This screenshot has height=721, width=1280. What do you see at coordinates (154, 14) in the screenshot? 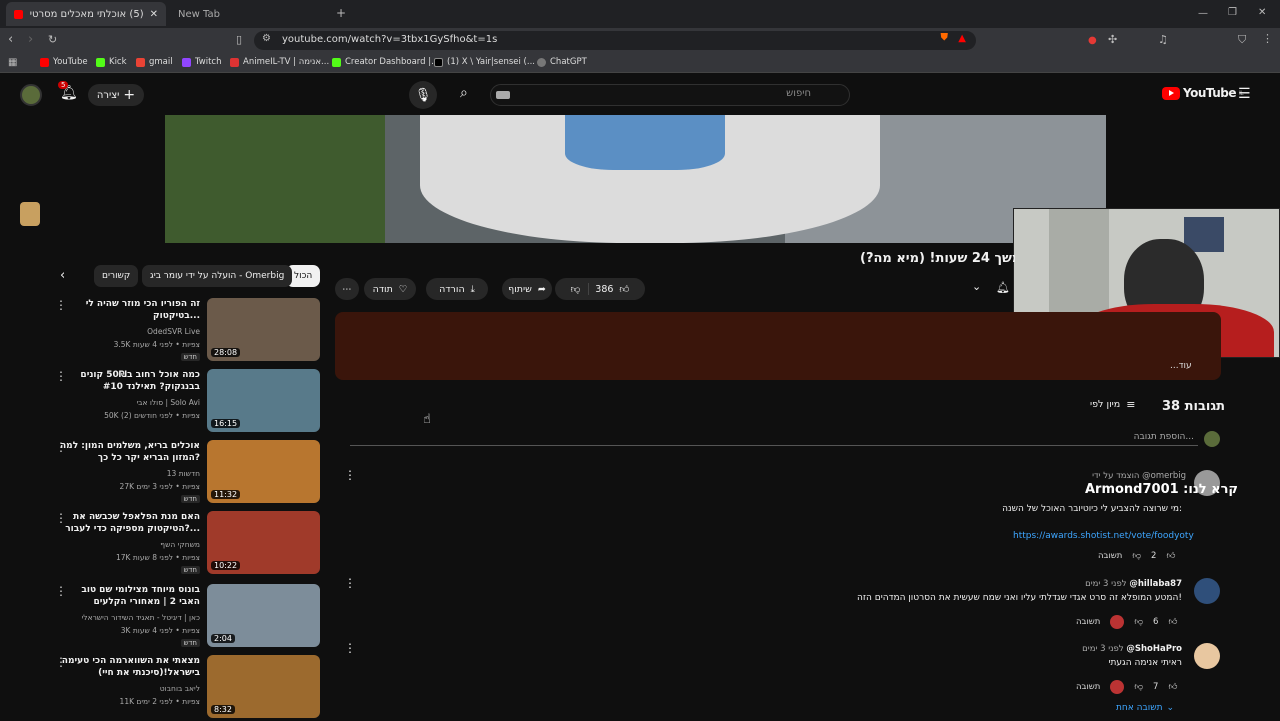
I see `close-tab-icon: ✕` at bounding box center [154, 14].